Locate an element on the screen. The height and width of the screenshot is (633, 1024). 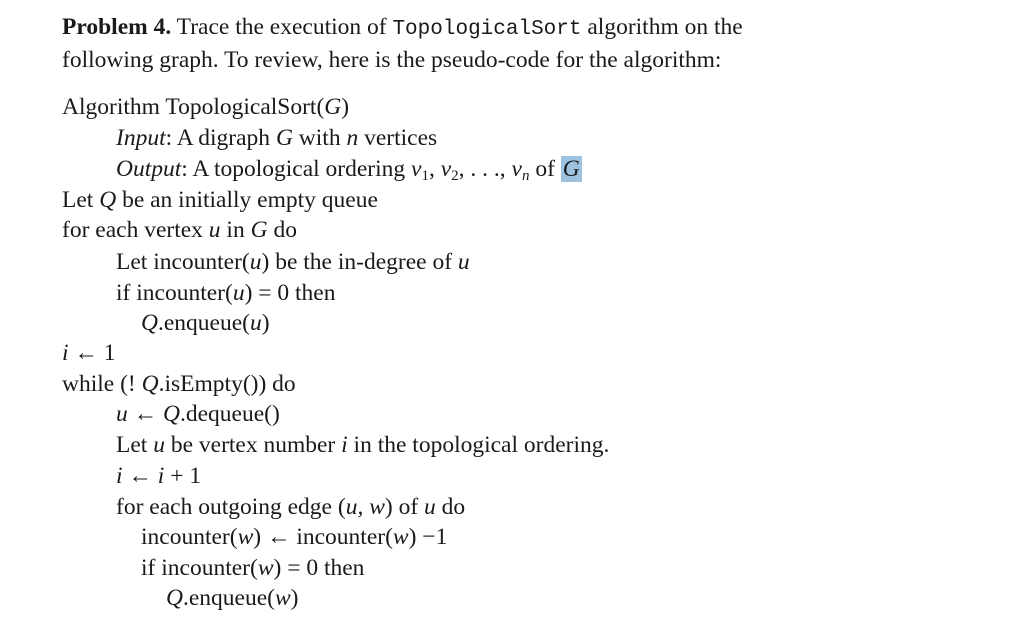
code-line: if incounter(u) = 0 then is located at coordinates (225, 293).